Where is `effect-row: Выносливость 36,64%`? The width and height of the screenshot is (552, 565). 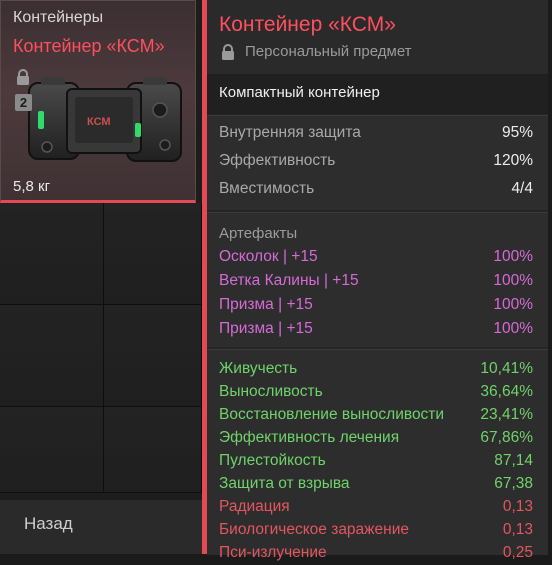 effect-row: Выносливость 36,64% is located at coordinates (376, 392).